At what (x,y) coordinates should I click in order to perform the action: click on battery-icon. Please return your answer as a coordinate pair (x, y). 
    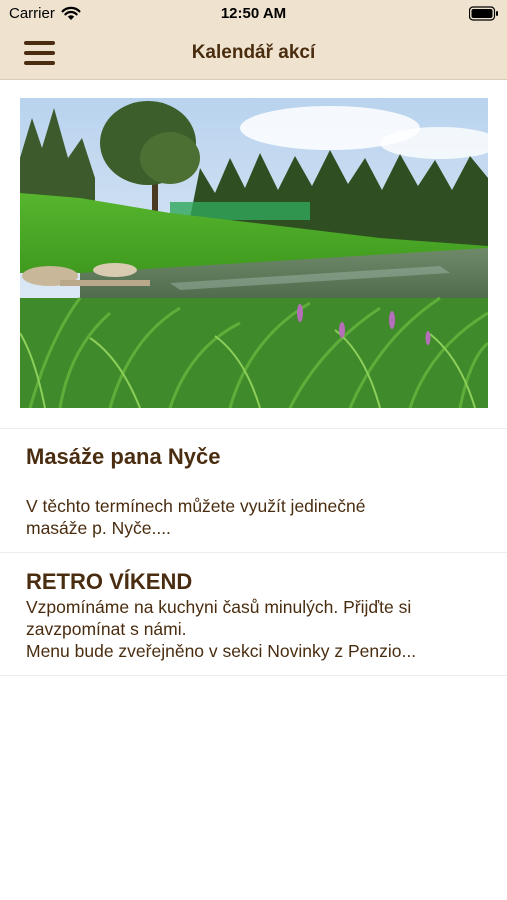
    Looking at the image, I should click on (483, 13).